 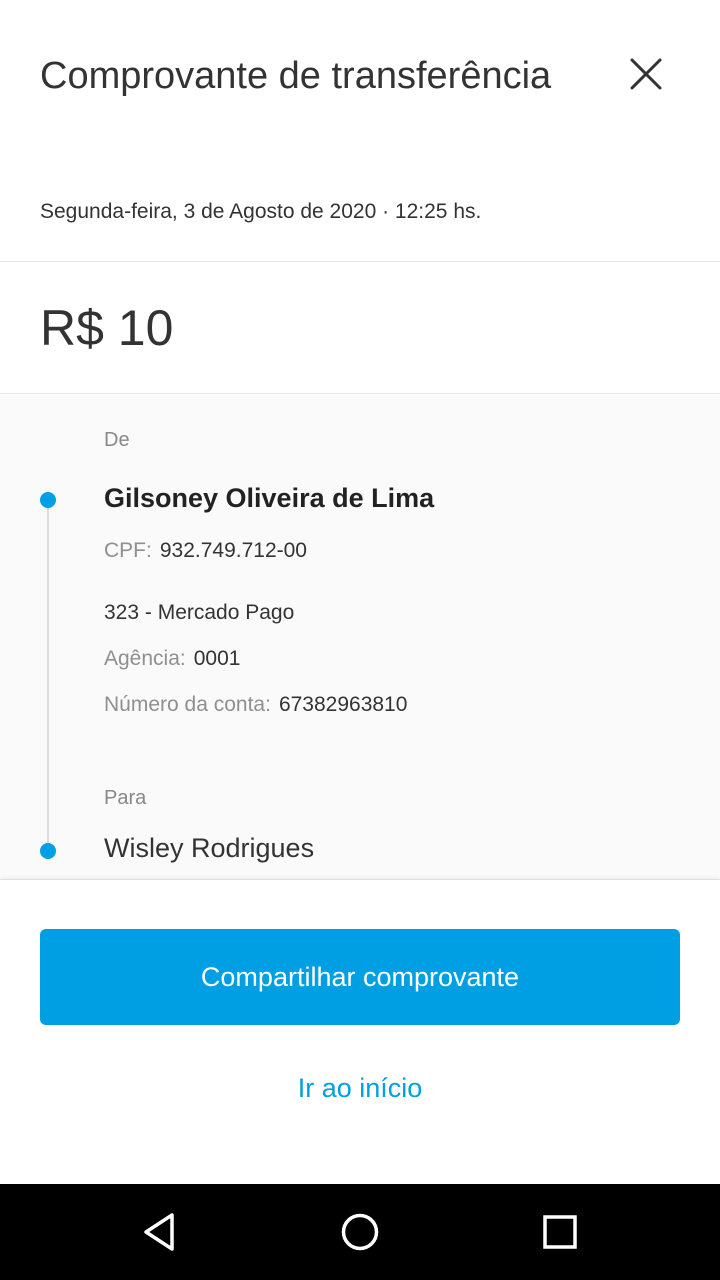 What do you see at coordinates (145, 658) in the screenshot?
I see `agency-label: Agência:` at bounding box center [145, 658].